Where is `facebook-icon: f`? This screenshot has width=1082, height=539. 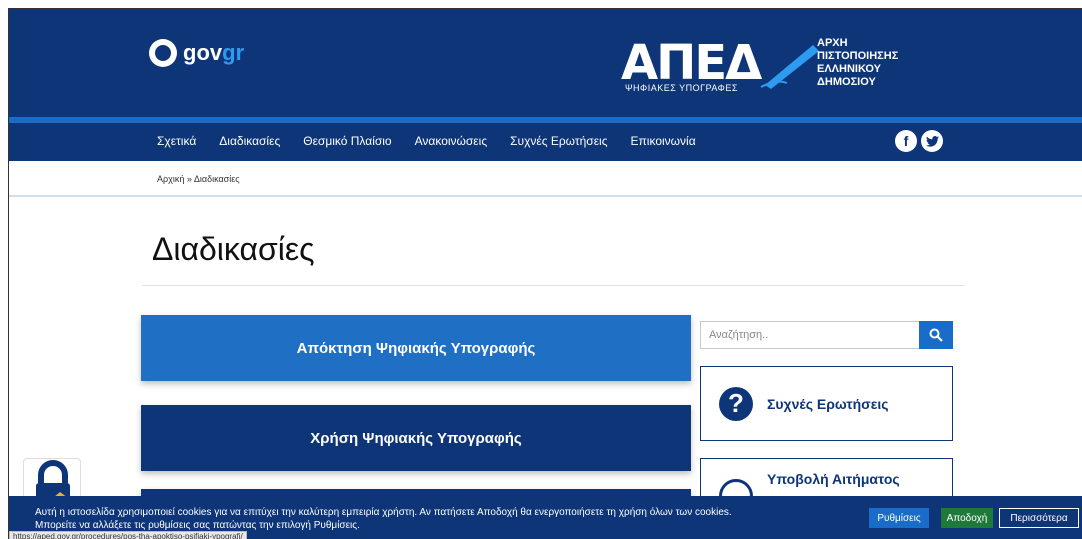 facebook-icon: f is located at coordinates (906, 141).